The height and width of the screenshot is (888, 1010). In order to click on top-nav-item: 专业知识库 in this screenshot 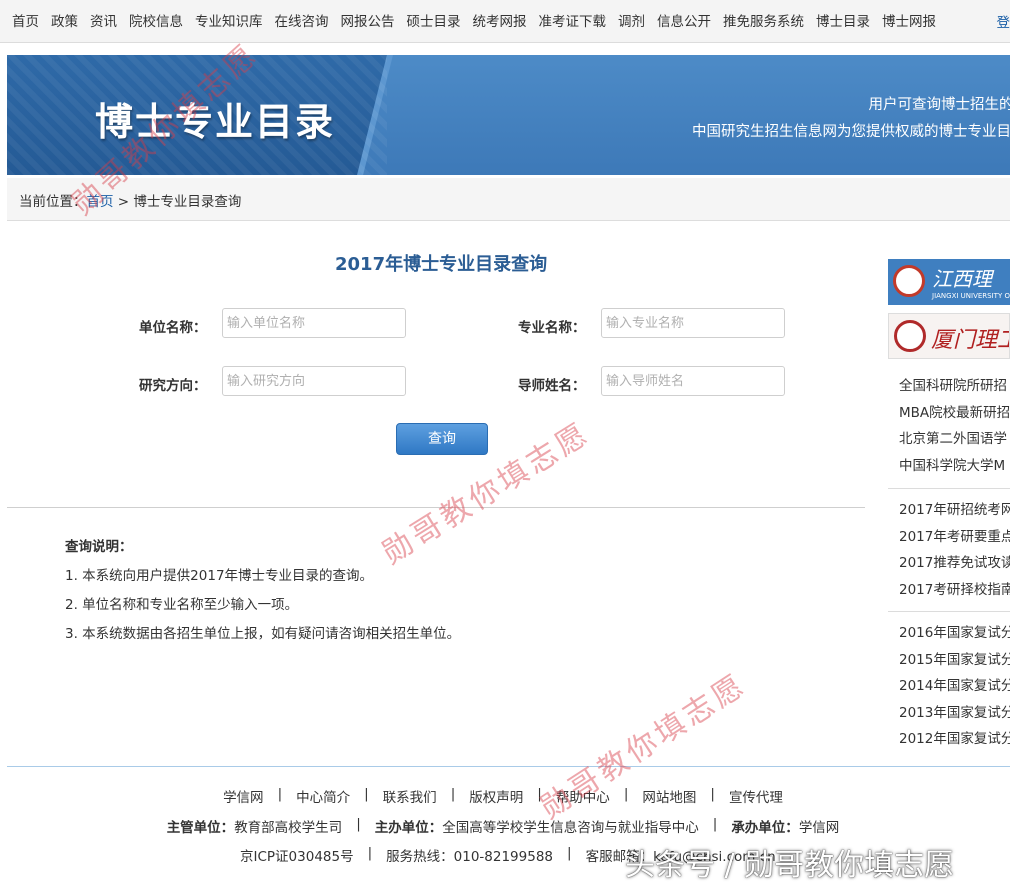, I will do `click(229, 20)`.